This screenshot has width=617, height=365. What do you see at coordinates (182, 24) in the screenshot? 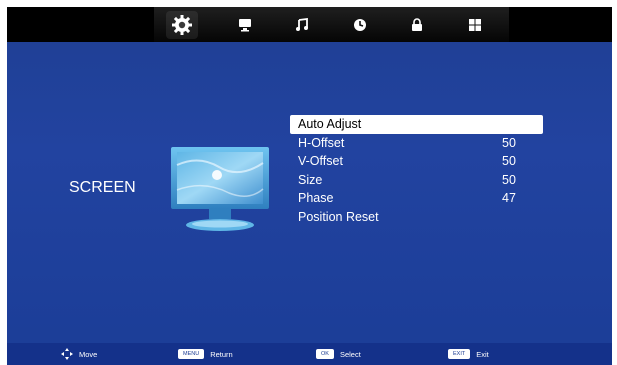
I see `tab-picture` at bounding box center [182, 24].